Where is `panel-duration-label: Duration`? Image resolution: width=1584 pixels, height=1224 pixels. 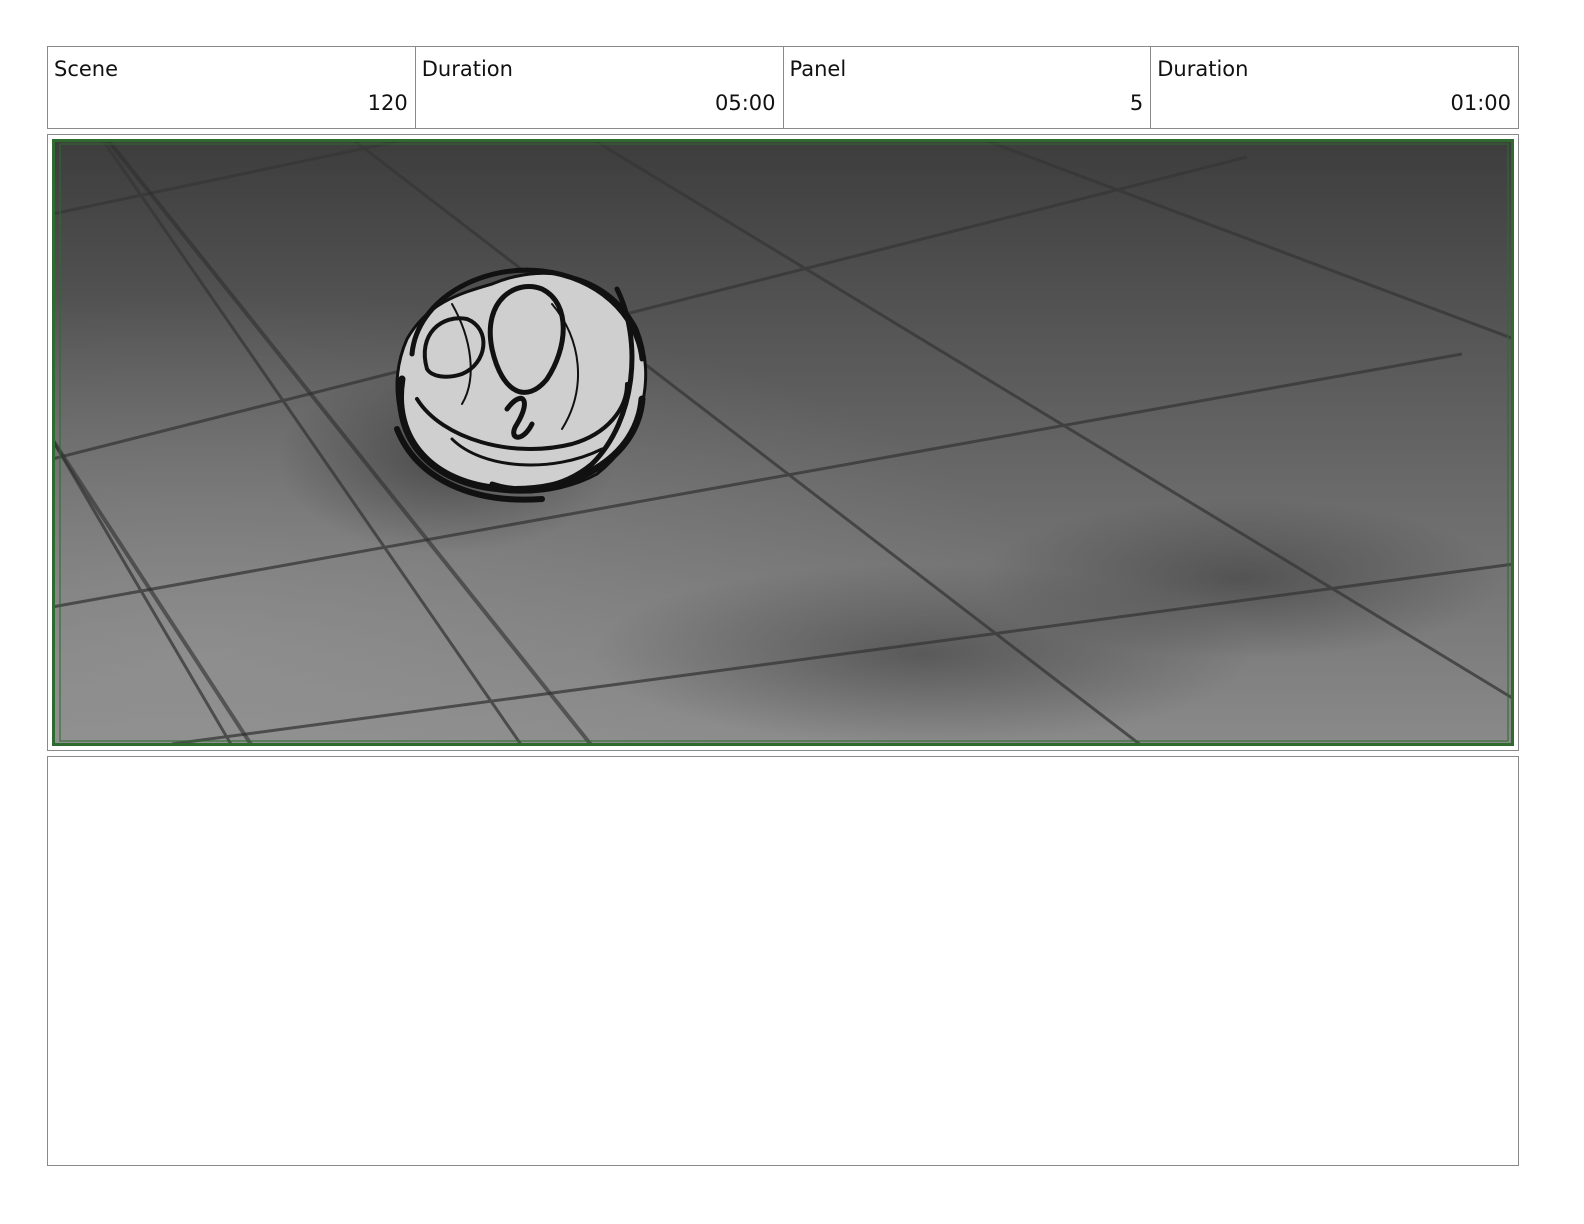
panel-duration-label: Duration is located at coordinates (1203, 69).